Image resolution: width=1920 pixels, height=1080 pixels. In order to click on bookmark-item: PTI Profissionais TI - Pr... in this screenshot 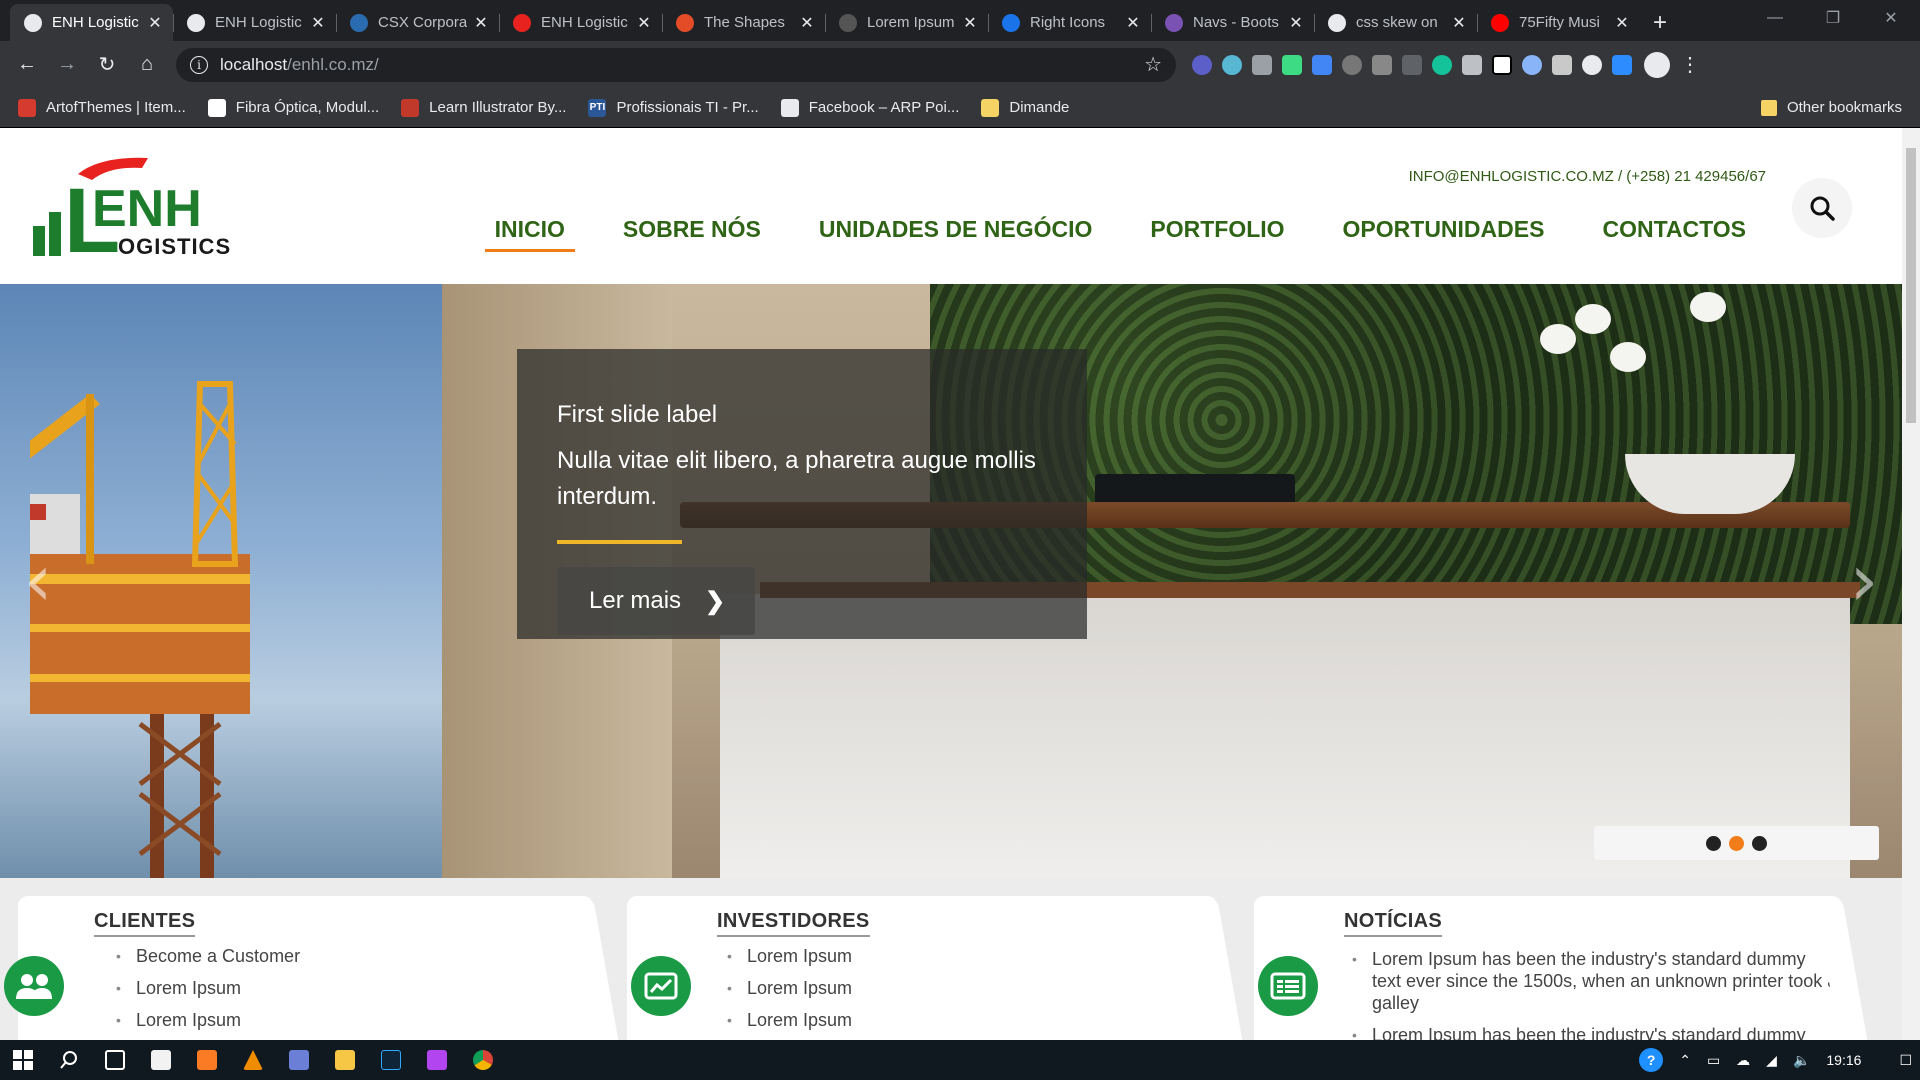, I will do `click(673, 107)`.